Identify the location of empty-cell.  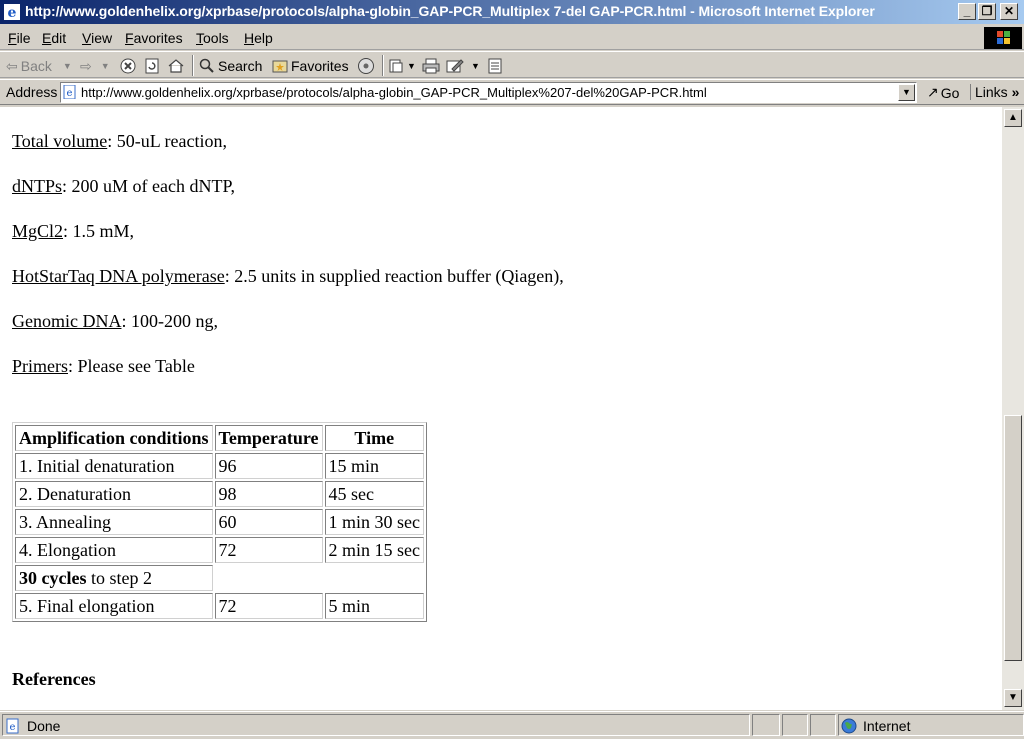
(319, 578).